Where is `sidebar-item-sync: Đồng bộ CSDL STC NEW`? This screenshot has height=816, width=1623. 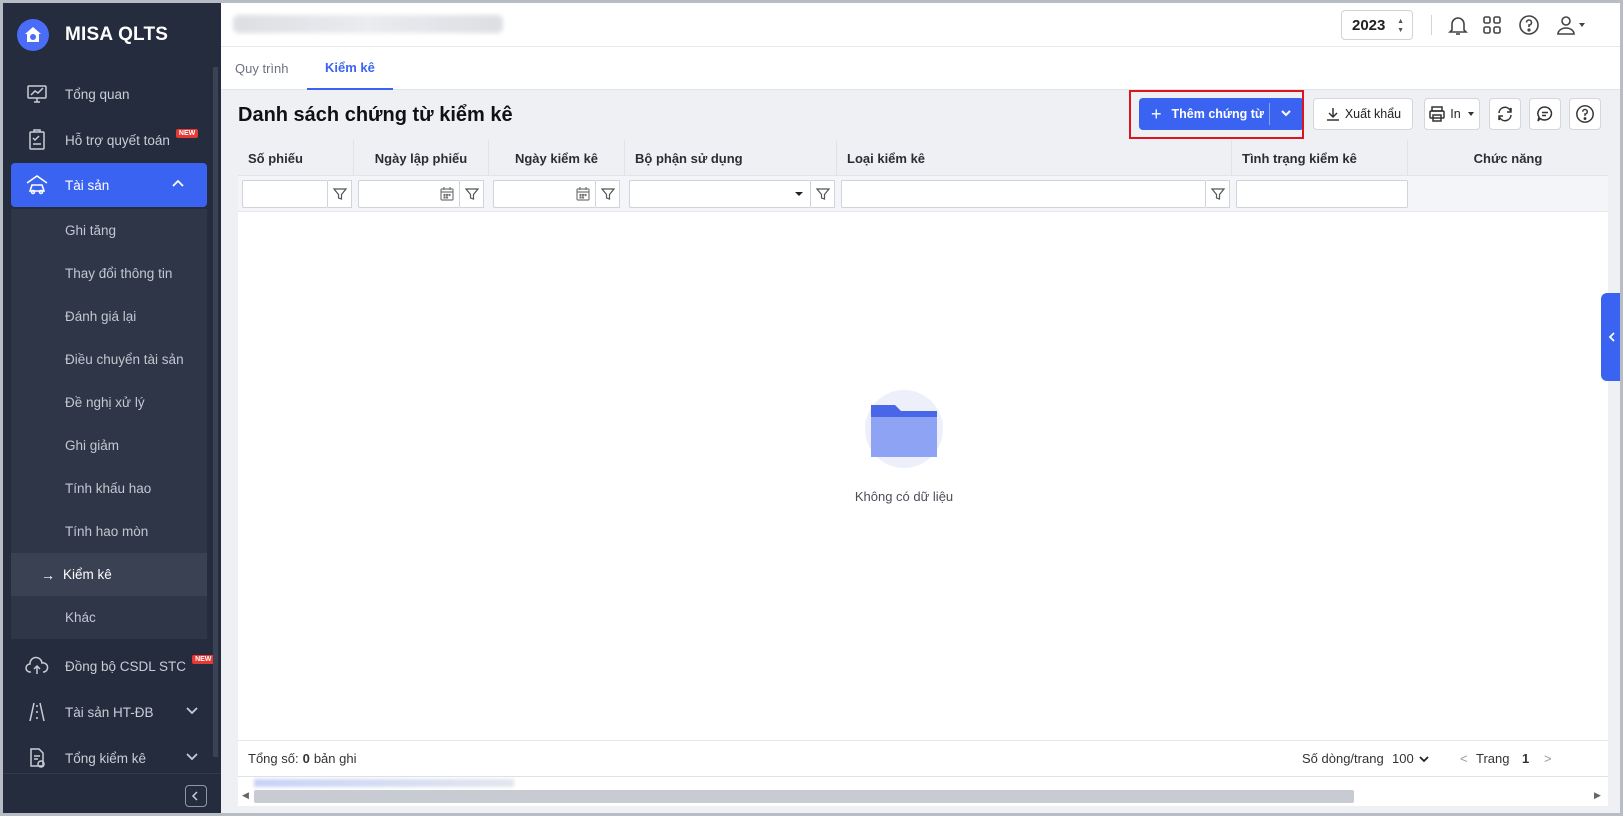
sidebar-item-sync: Đồng bộ CSDL STC NEW is located at coordinates (112, 666).